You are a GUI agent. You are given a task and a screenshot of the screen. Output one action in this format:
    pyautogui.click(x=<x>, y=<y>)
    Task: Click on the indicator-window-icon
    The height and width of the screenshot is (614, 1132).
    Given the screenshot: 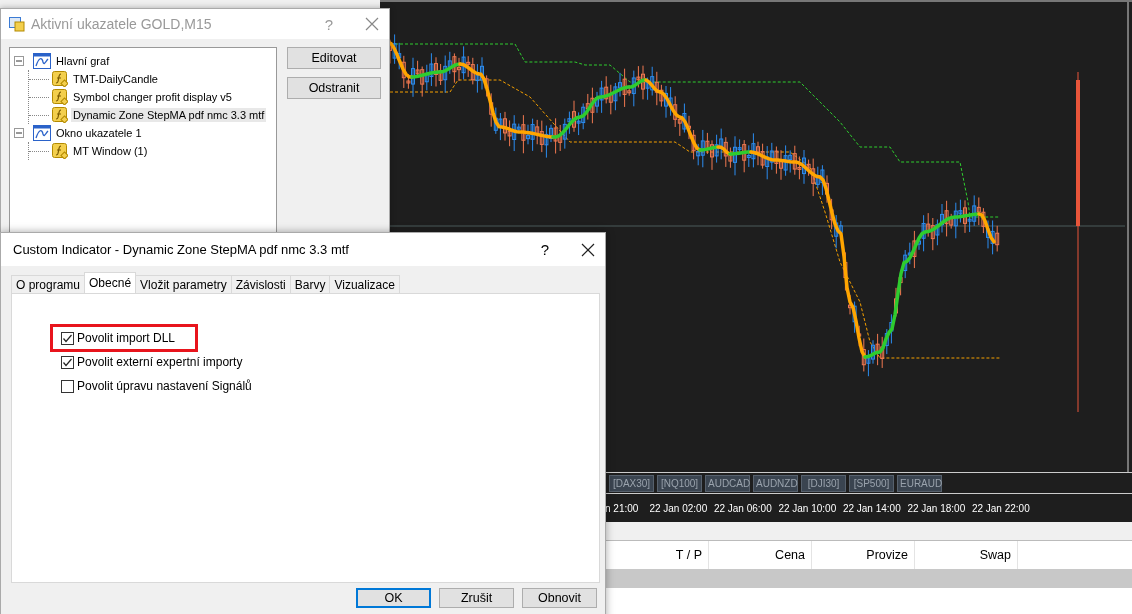 What is the action you would take?
    pyautogui.click(x=17, y=24)
    